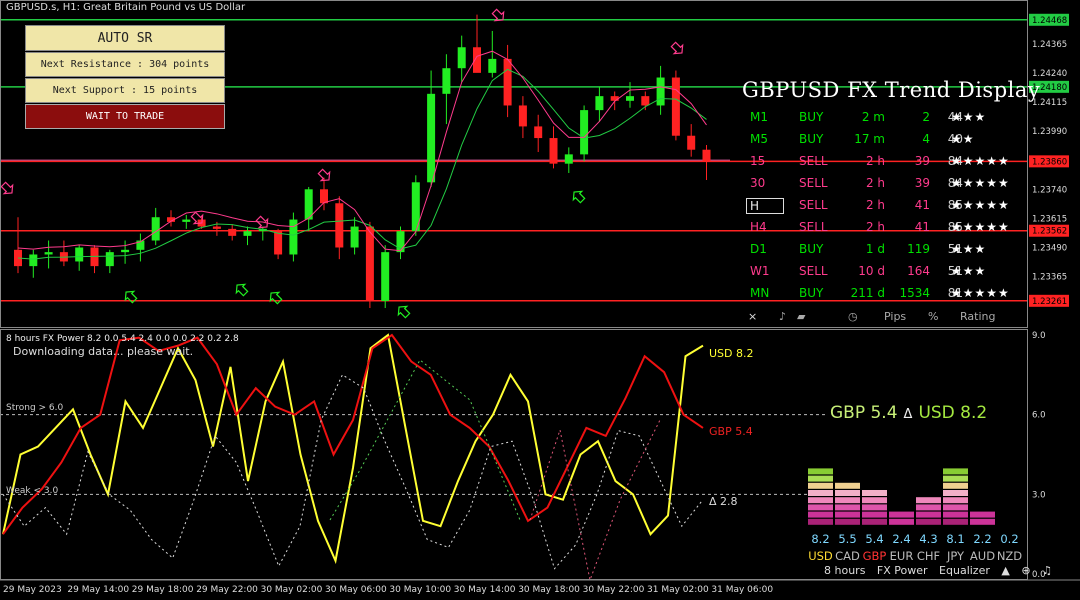 Image resolution: width=1080 pixels, height=600 pixels. What do you see at coordinates (978, 316) in the screenshot?
I see `rating-header: Rating` at bounding box center [978, 316].